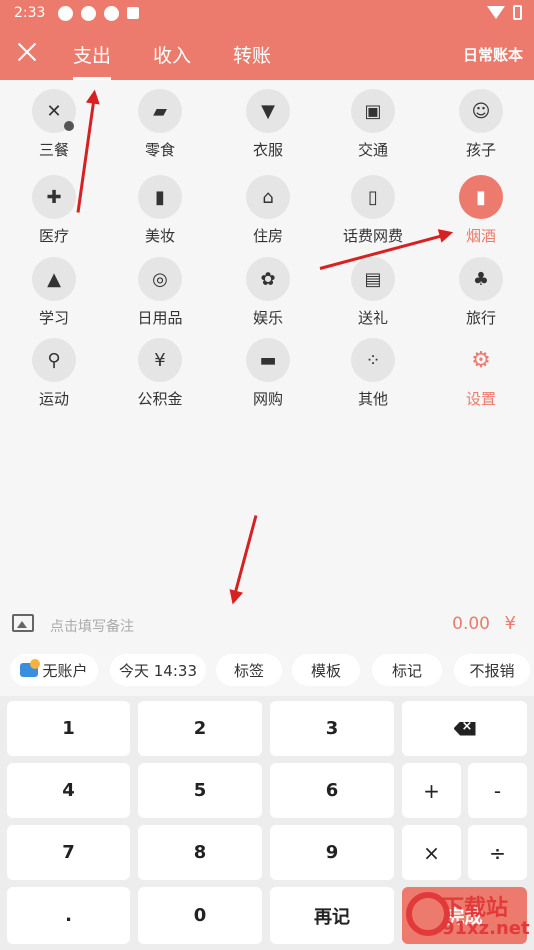 The image size is (534, 950). Describe the element at coordinates (160, 111) in the screenshot. I see `cupcake-icon: ▰` at that location.